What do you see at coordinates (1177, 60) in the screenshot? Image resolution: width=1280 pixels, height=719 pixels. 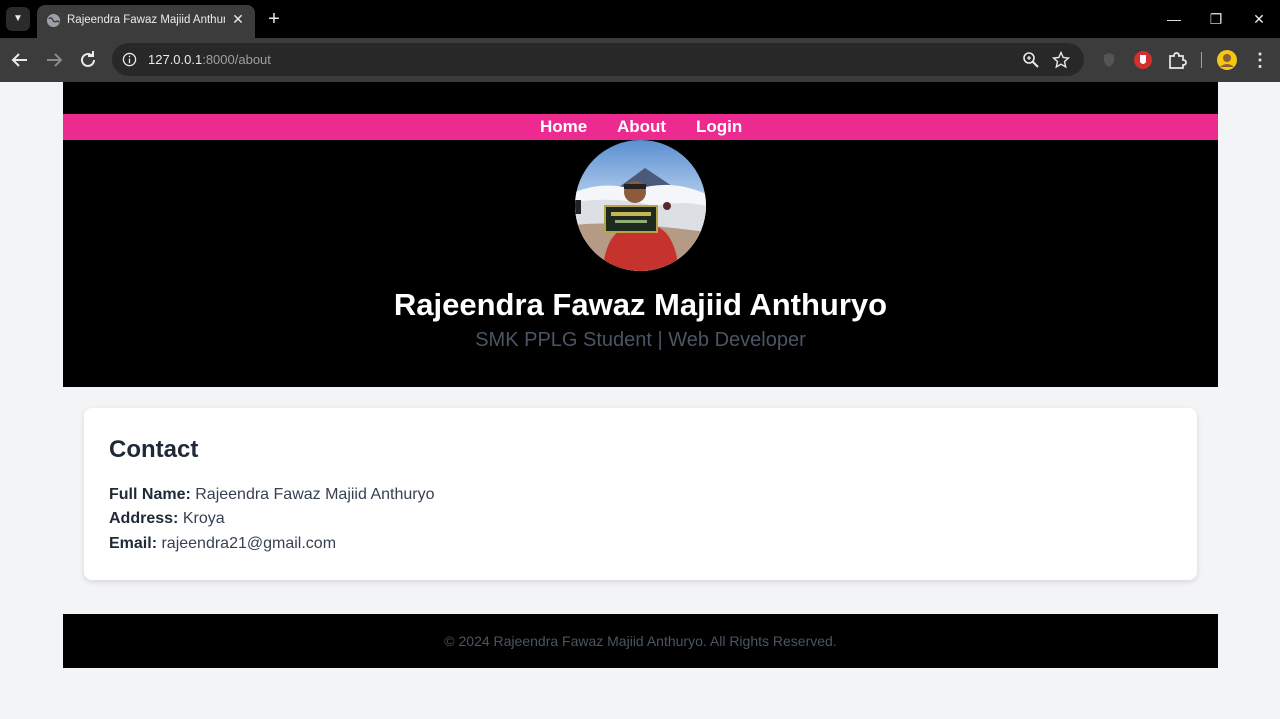 I see `extensions-puzzle-icon` at bounding box center [1177, 60].